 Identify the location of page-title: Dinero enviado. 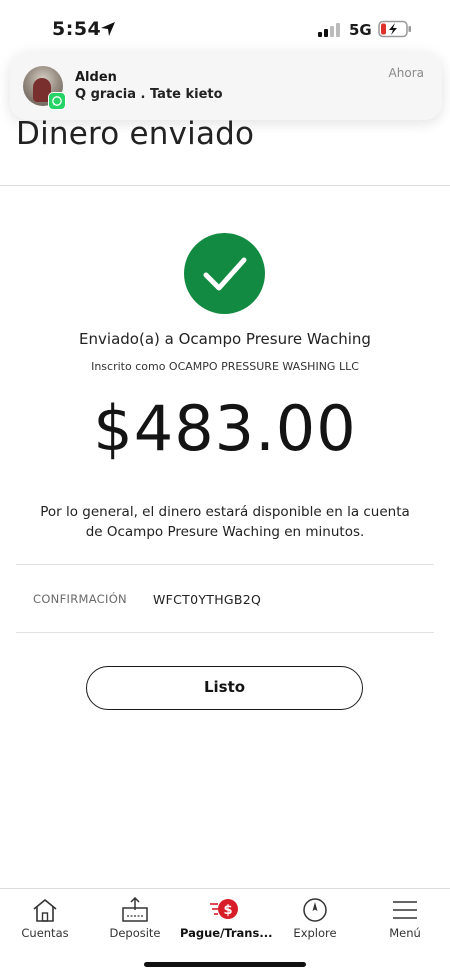
(135, 134).